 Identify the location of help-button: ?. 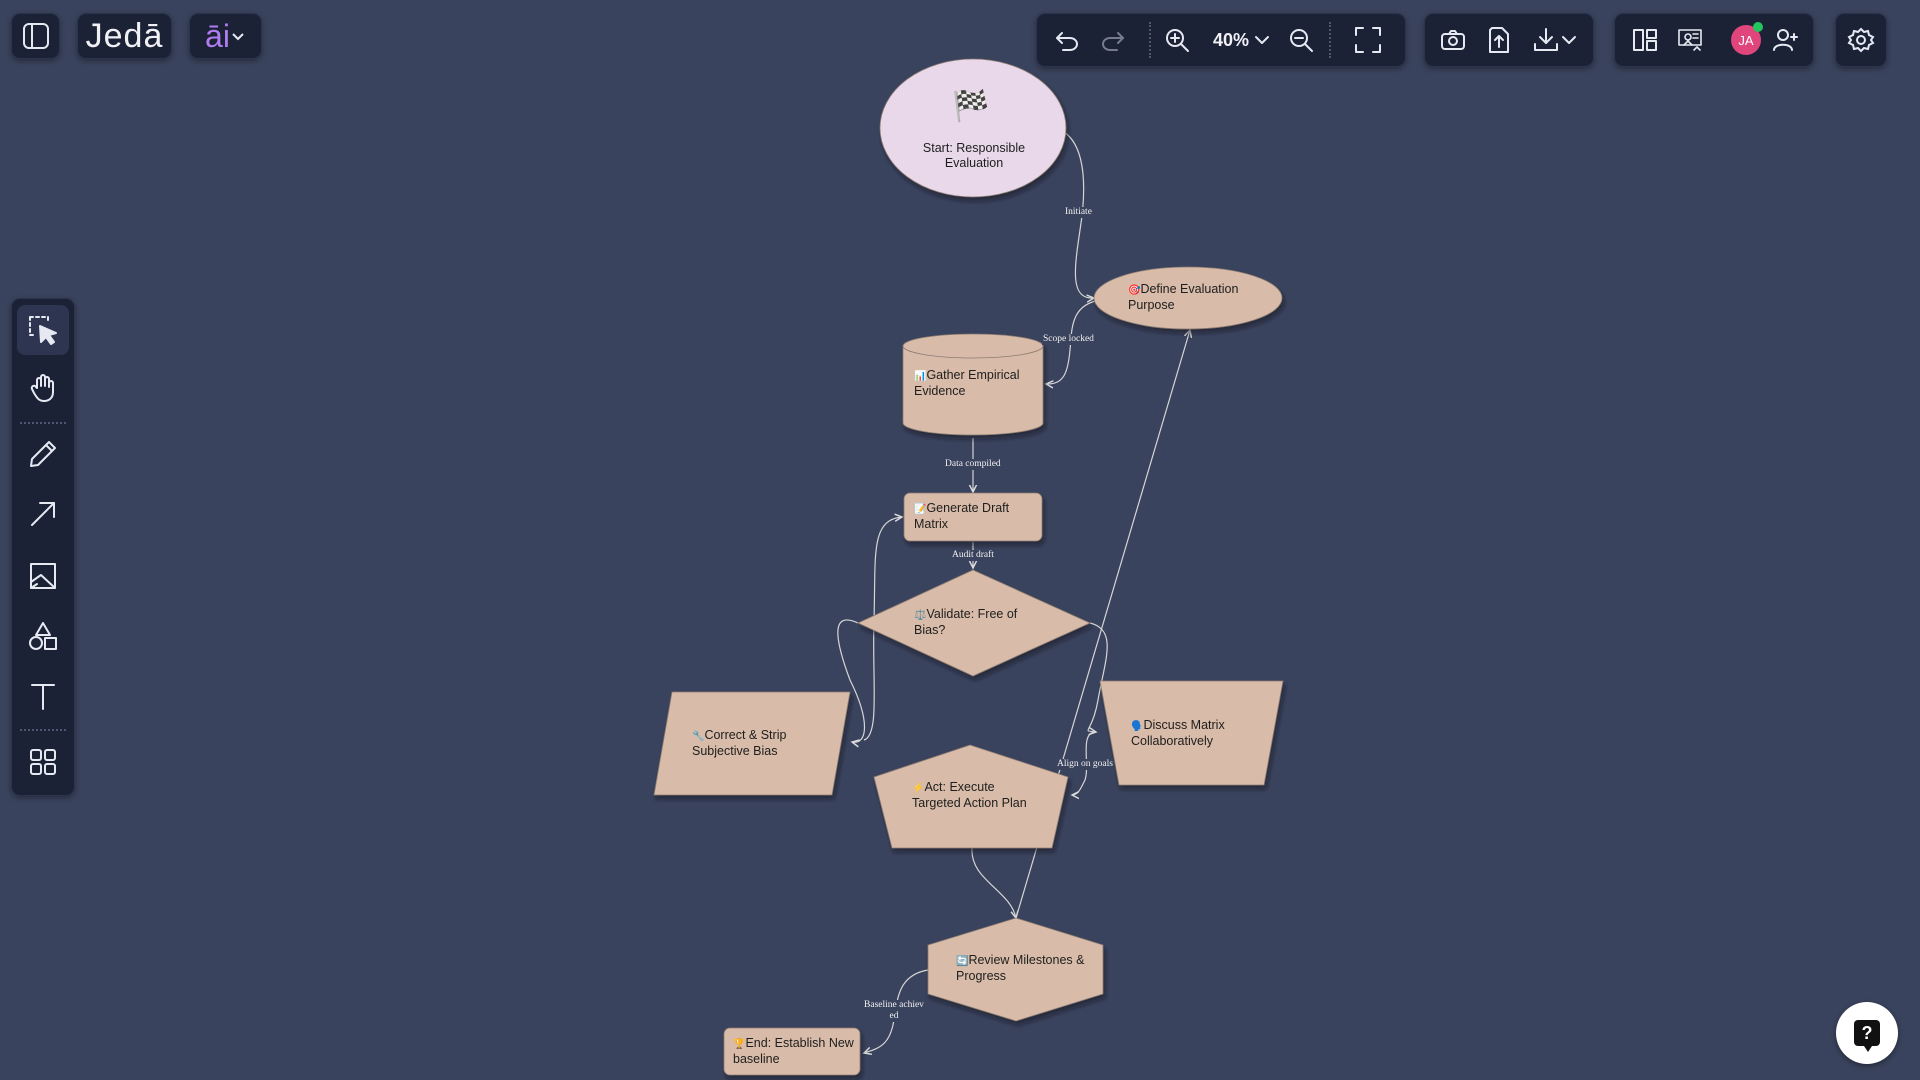
(1867, 1033).